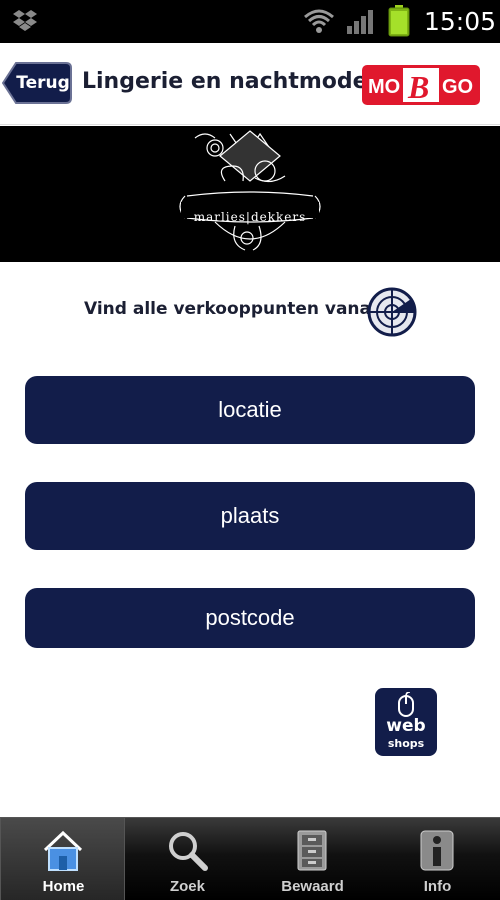 The height and width of the screenshot is (900, 500). What do you see at coordinates (437, 850) in the screenshot?
I see `info-icon` at bounding box center [437, 850].